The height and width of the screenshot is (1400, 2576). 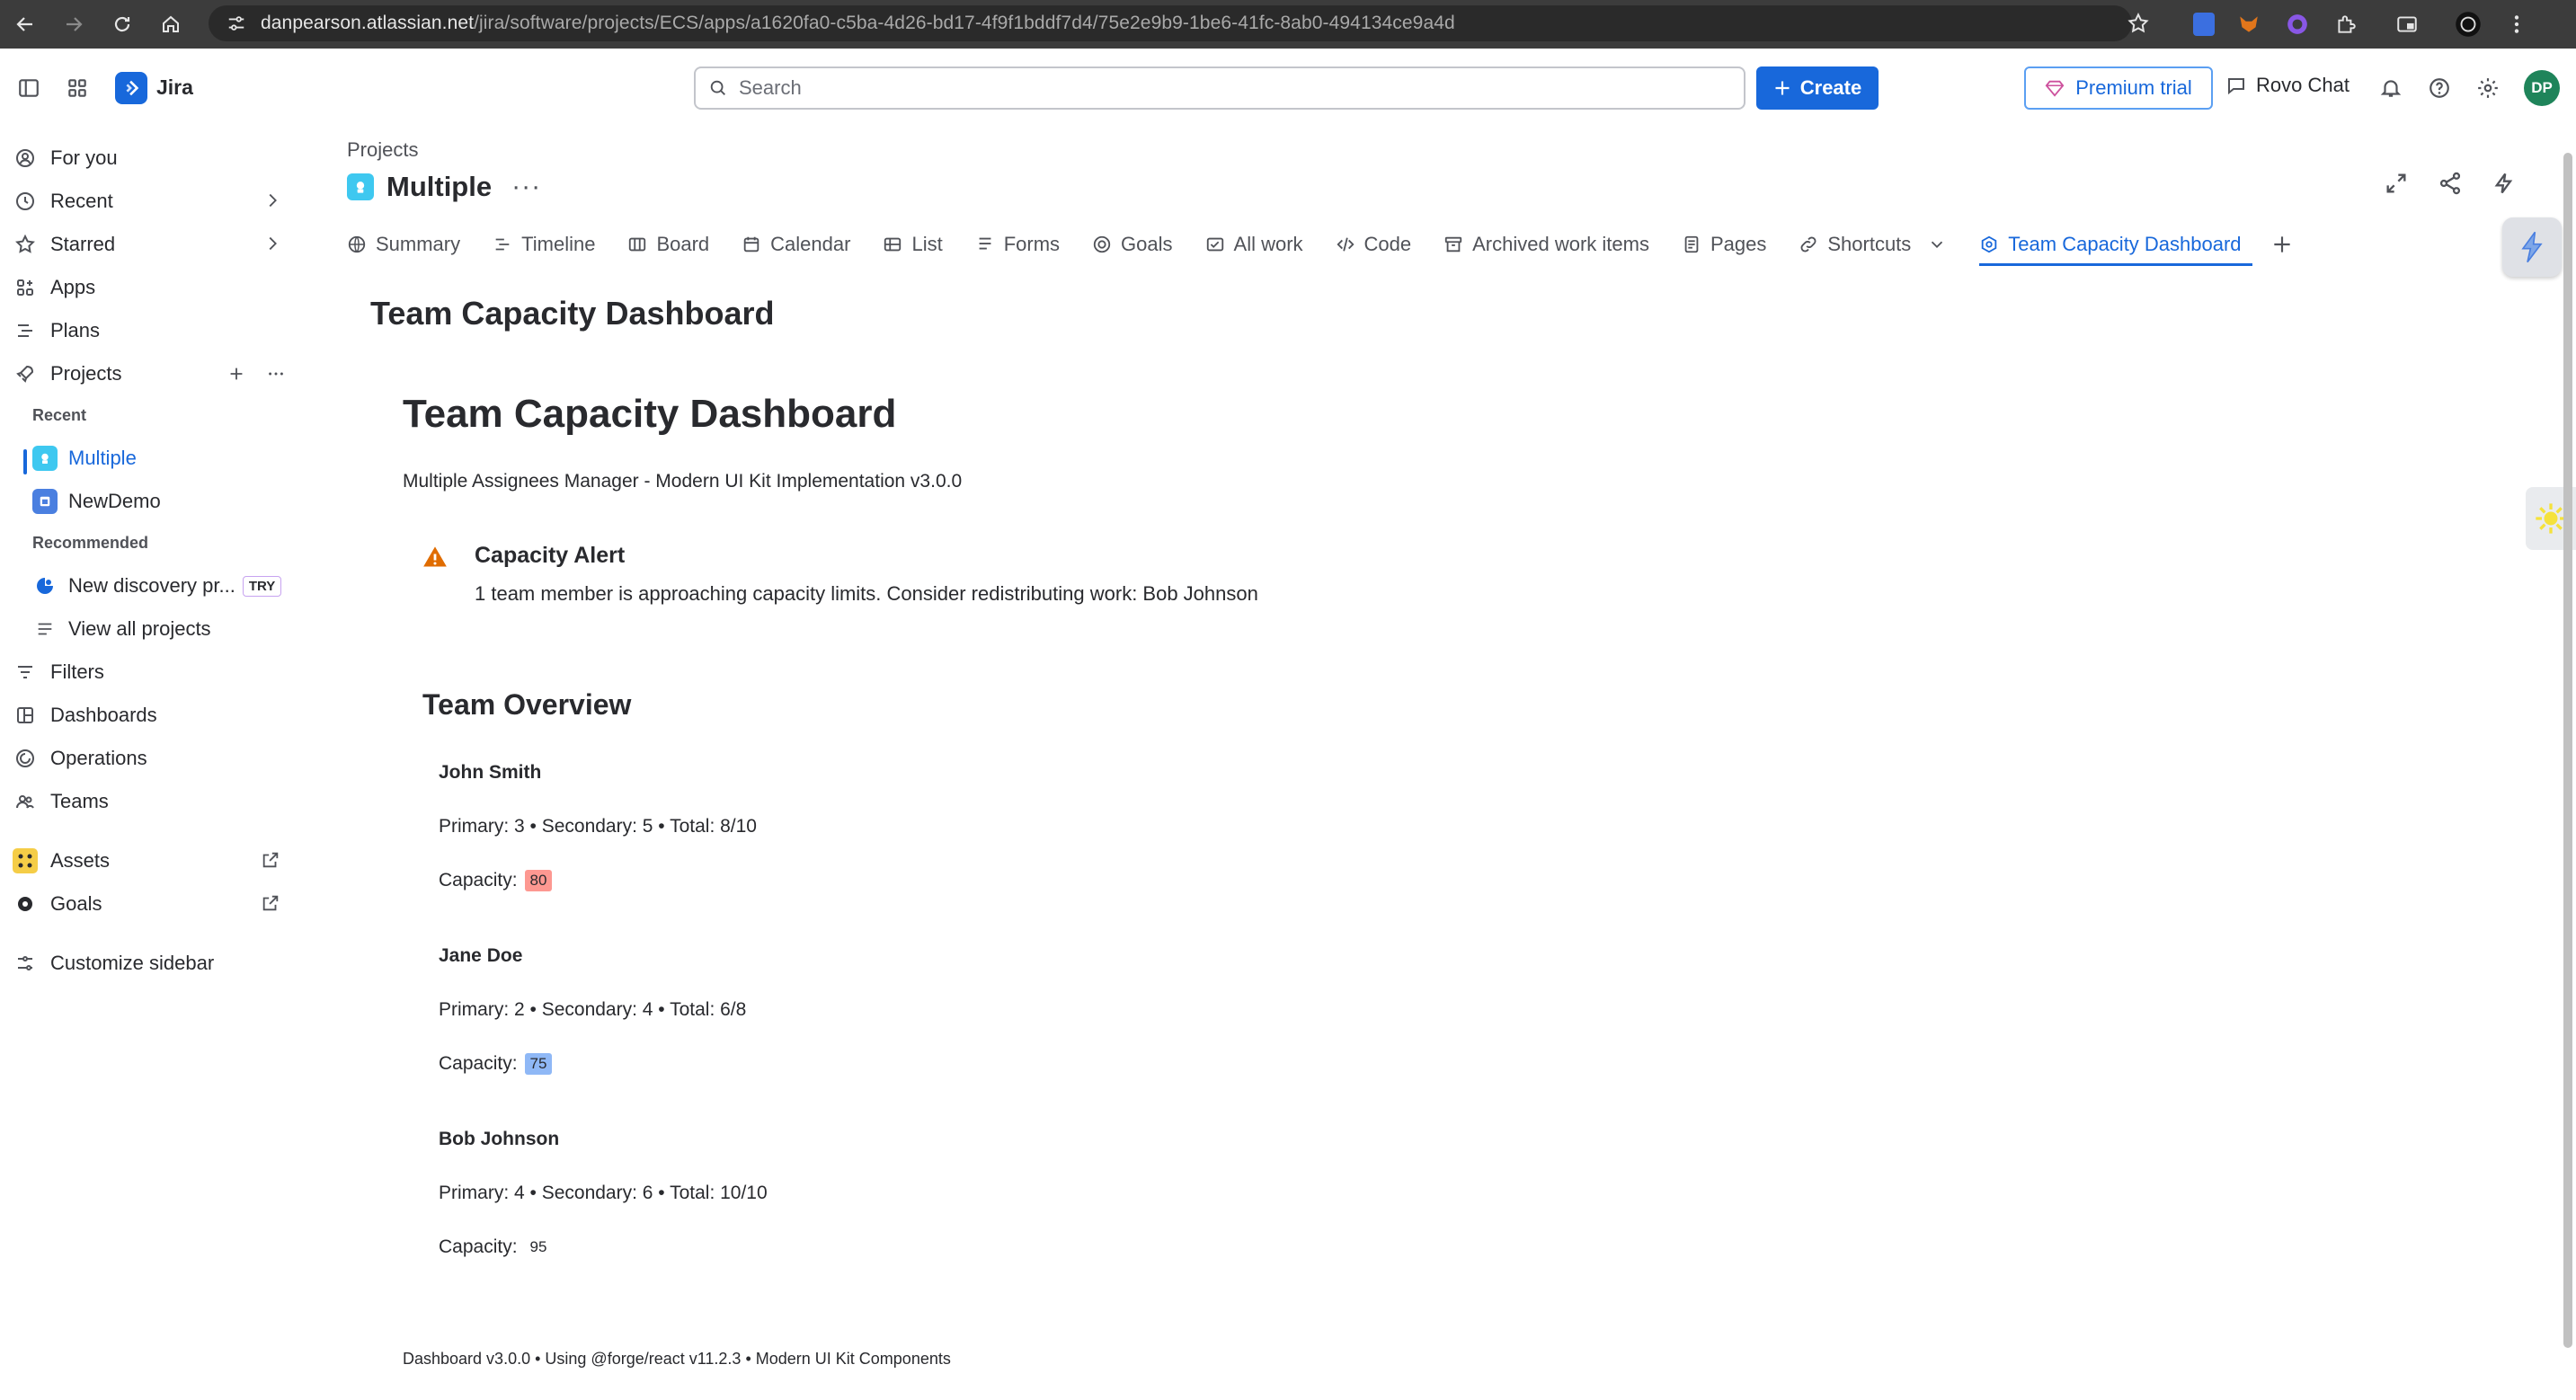 I want to click on tab-label: Archived work items, so click(x=1560, y=244).